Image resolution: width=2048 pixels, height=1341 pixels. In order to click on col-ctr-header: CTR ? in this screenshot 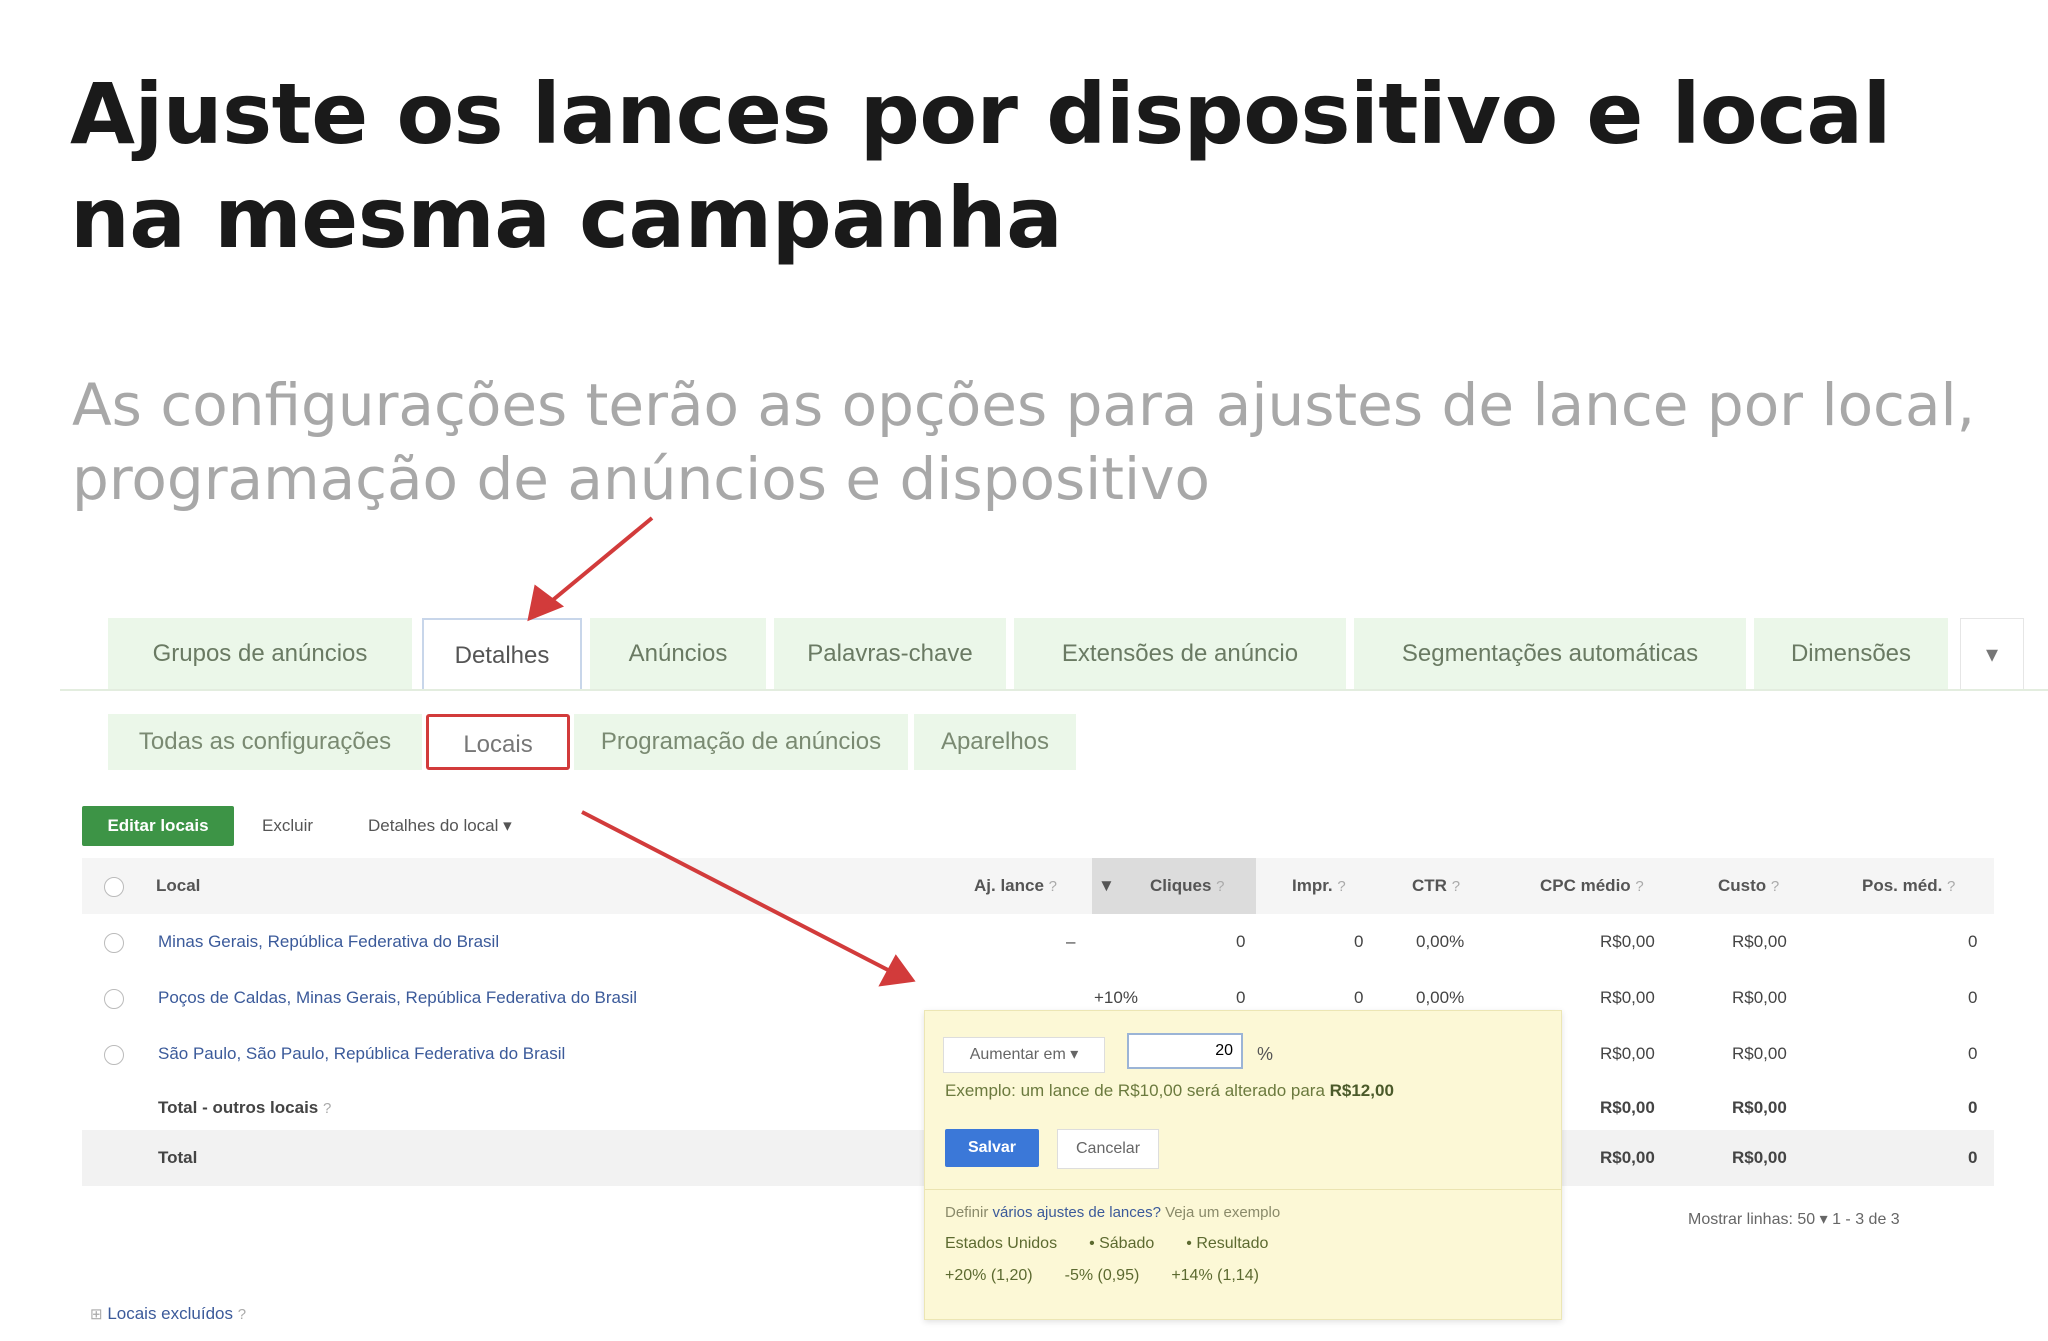, I will do `click(1436, 886)`.